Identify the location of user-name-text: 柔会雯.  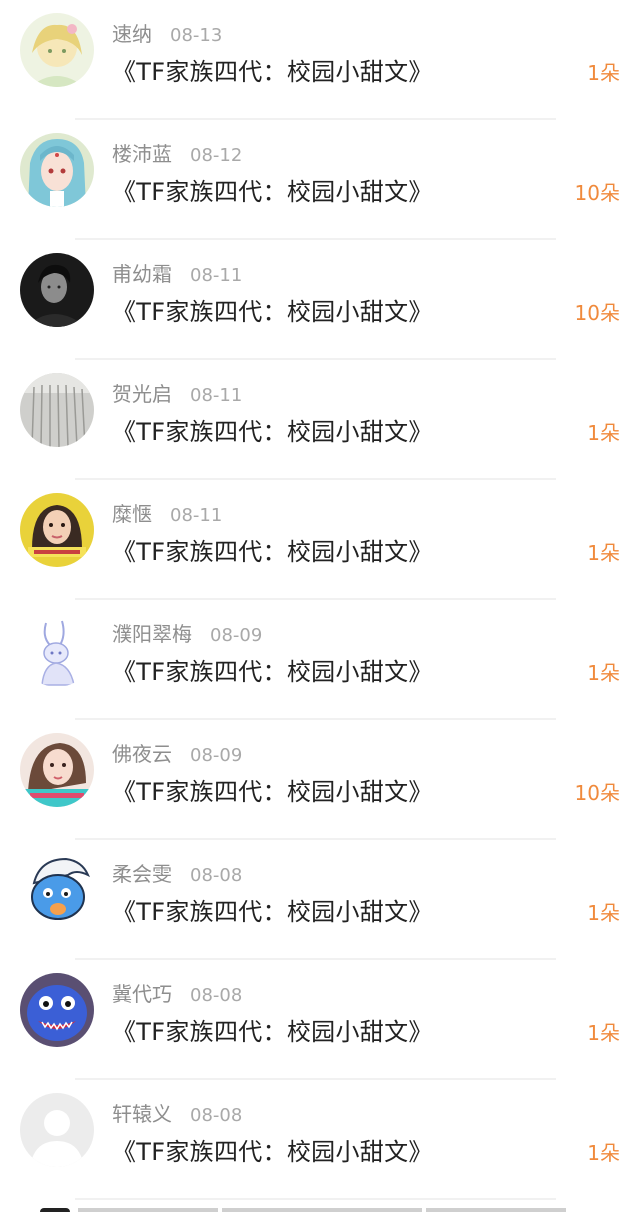
(142, 874).